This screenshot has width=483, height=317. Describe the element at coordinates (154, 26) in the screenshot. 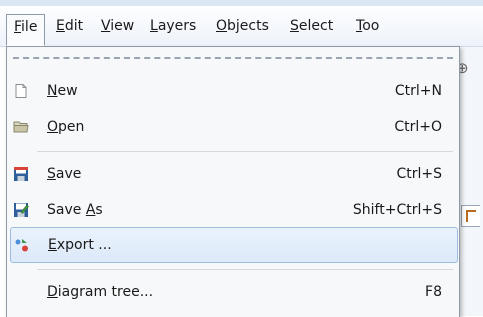

I see `menu-layers-mnemonic: L` at that location.